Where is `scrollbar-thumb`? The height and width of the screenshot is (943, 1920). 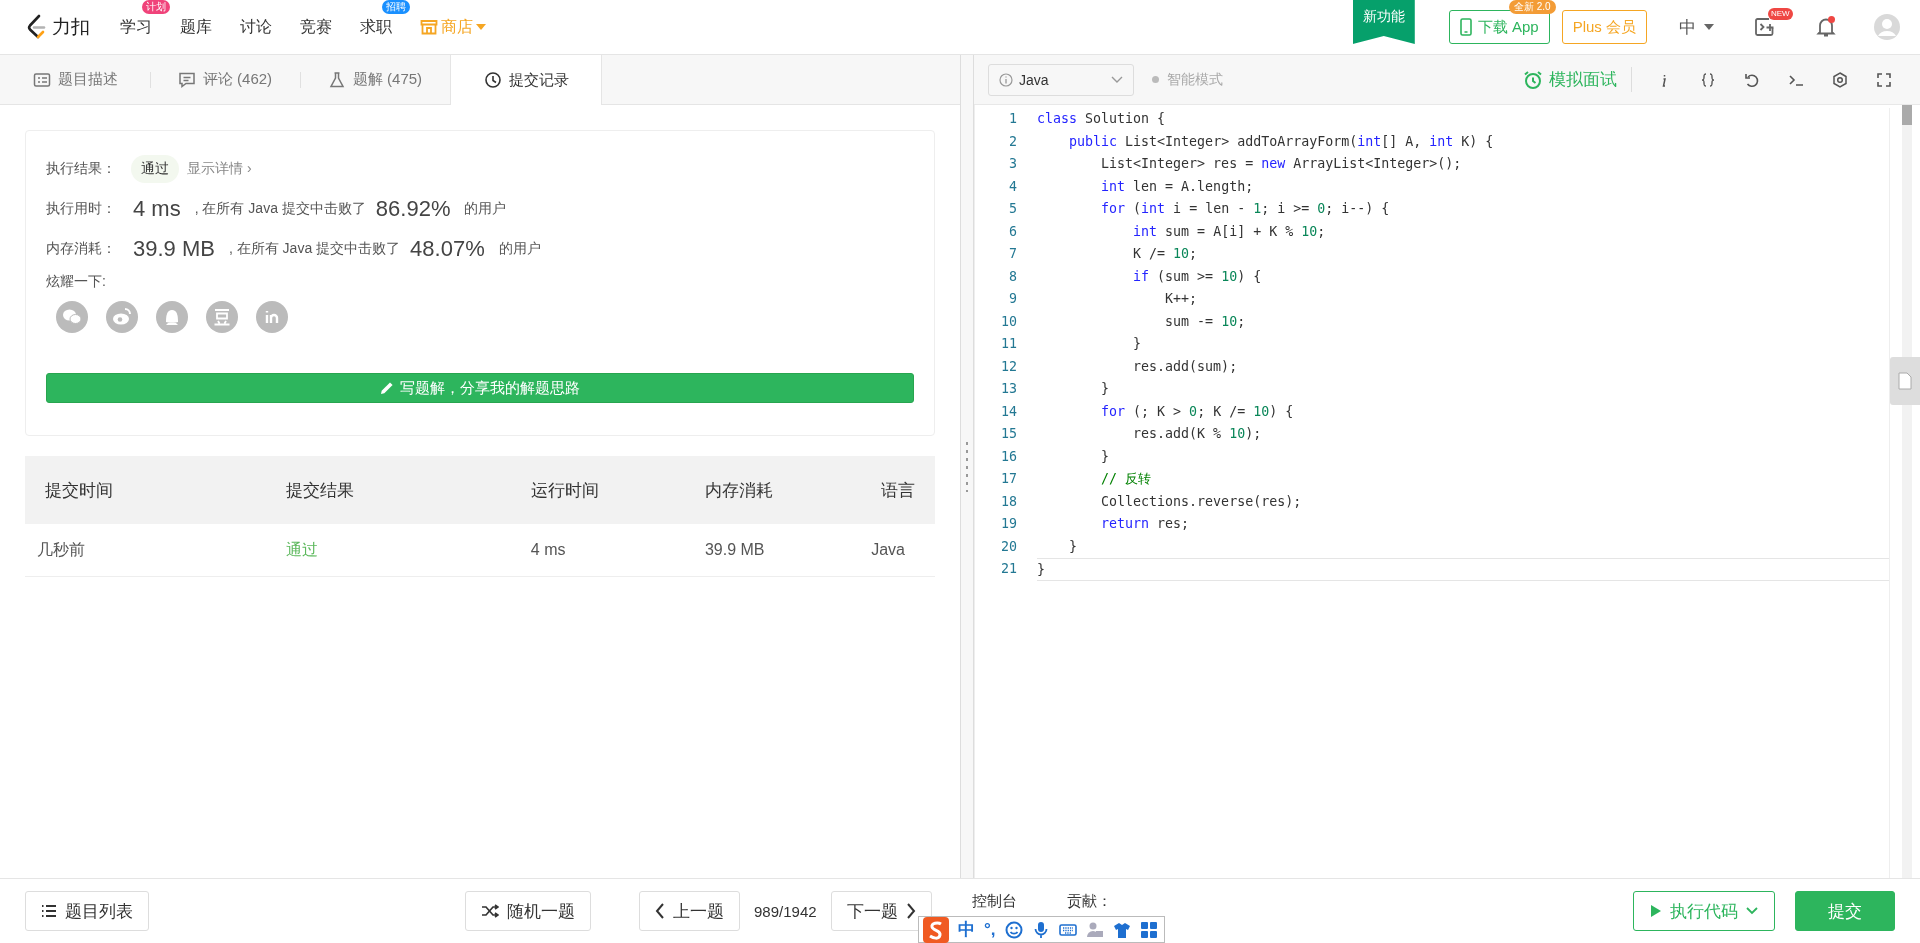 scrollbar-thumb is located at coordinates (1907, 115).